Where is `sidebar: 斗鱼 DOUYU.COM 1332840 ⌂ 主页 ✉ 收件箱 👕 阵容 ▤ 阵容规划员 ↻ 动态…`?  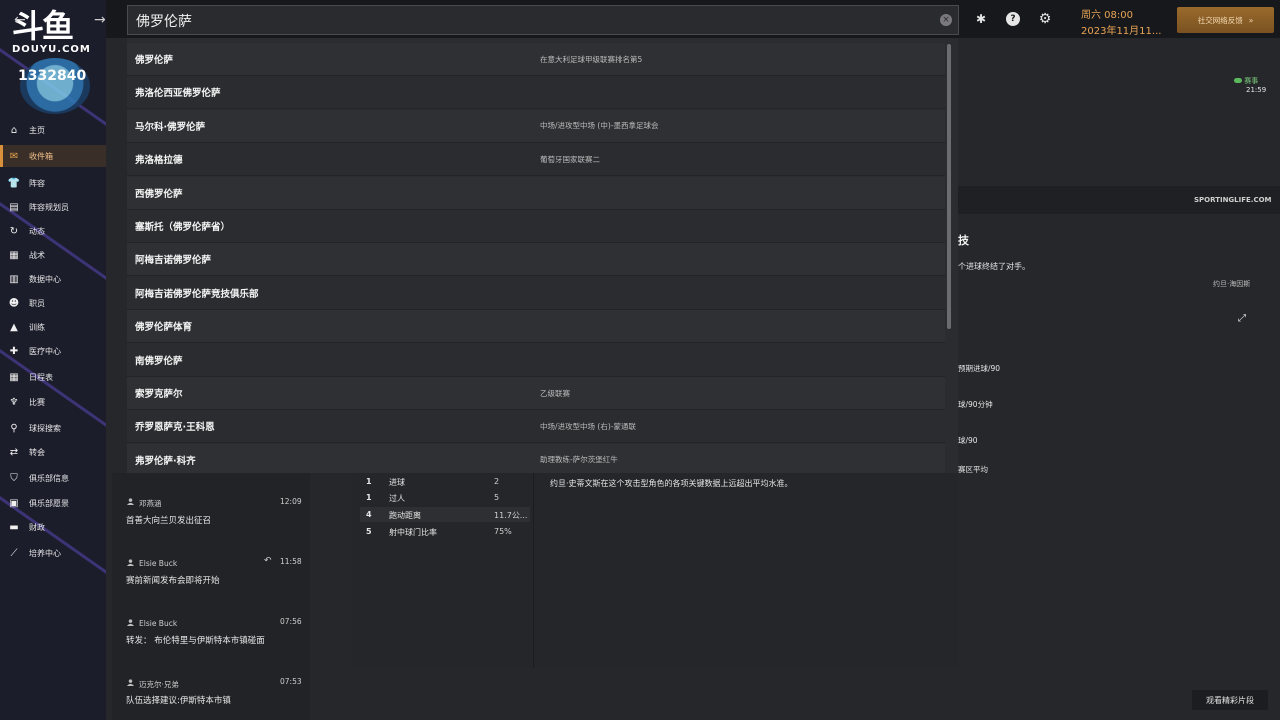
sidebar: 斗鱼 DOUYU.COM 1332840 ⌂ 主页 ✉ 收件箱 👕 阵容 ▤ 阵容规划员 ↻ 动态… is located at coordinates (53, 360).